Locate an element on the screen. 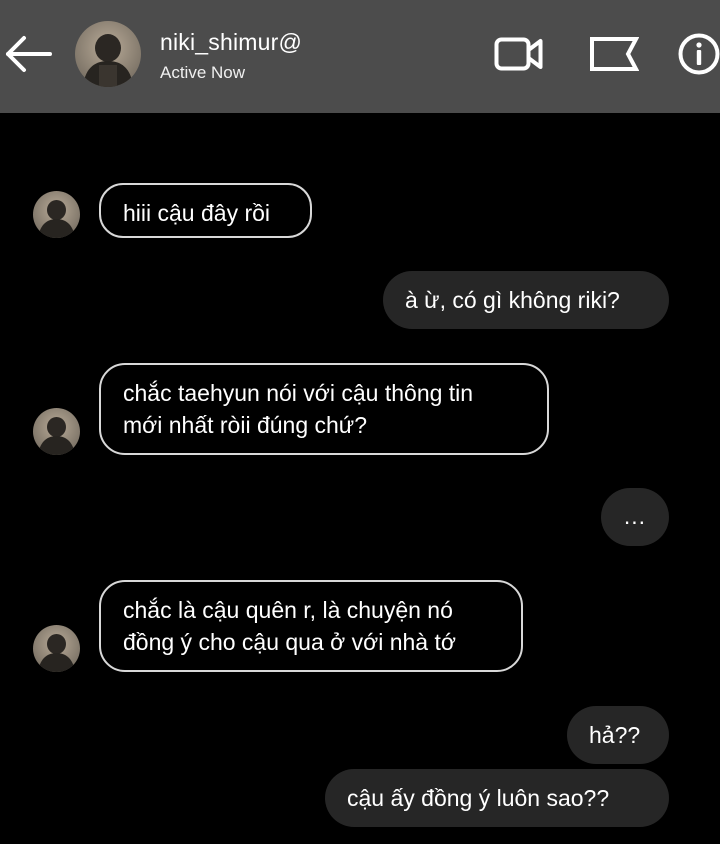  flag-button is located at coordinates (614, 54).